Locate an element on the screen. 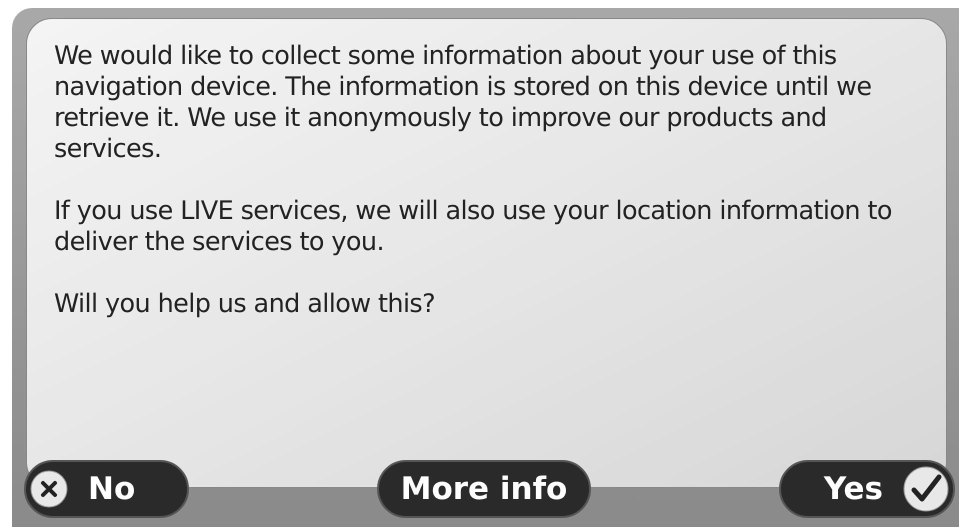 This screenshot has width=959, height=527. close-icon is located at coordinates (49, 489).